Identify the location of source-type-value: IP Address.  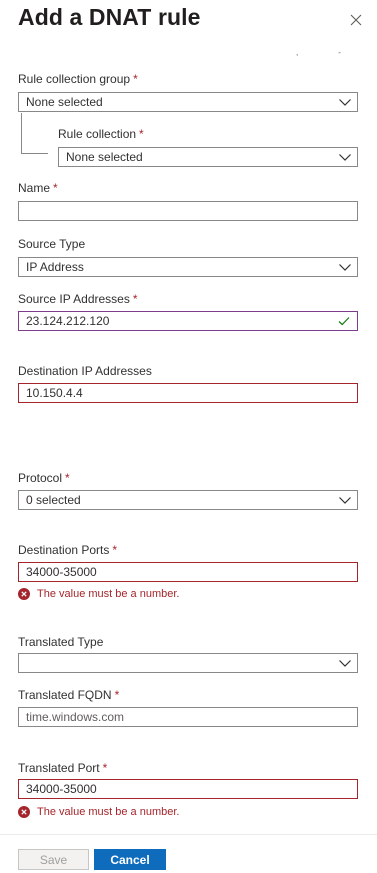
(55, 267).